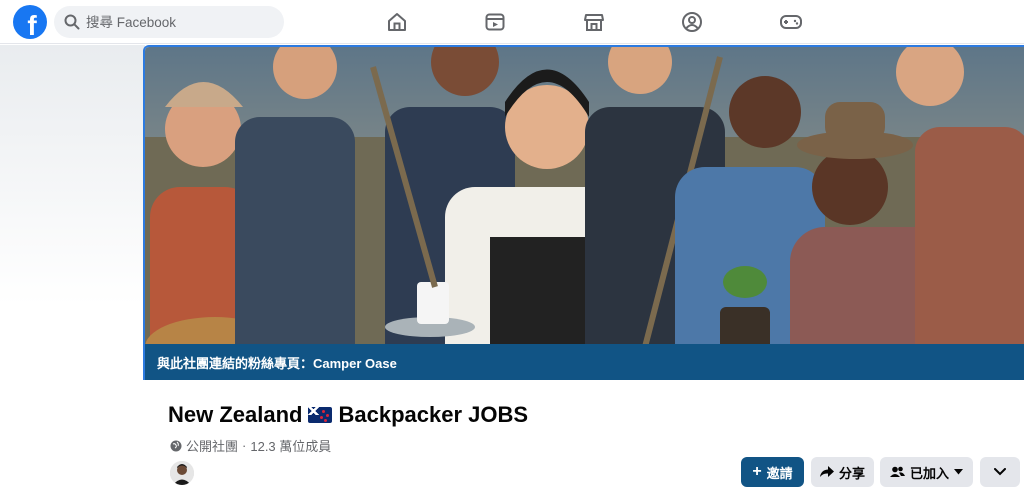 This screenshot has height=501, width=1024. What do you see at coordinates (320, 415) in the screenshot?
I see `new-zealand-flag-icon` at bounding box center [320, 415].